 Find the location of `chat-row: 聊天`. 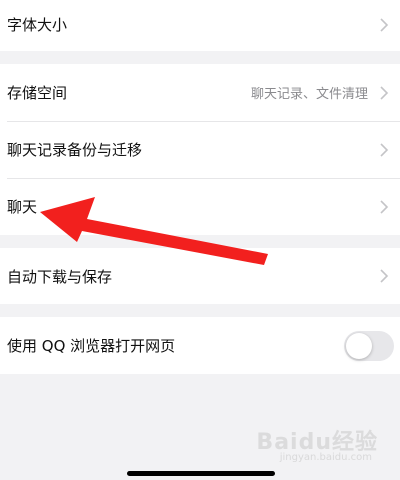

chat-row: 聊天 is located at coordinates (200, 206).